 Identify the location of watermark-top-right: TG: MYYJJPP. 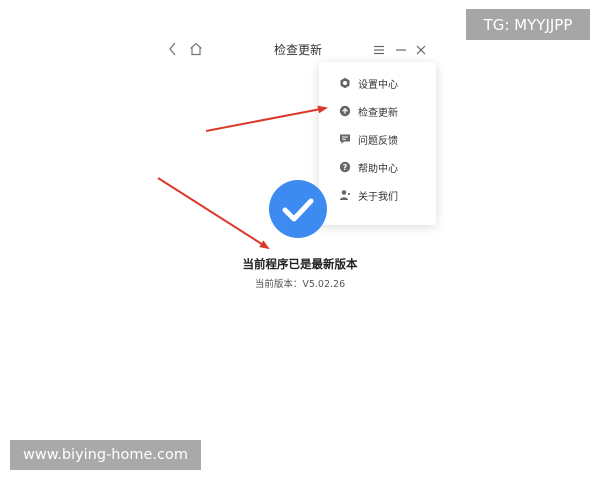
(528, 24).